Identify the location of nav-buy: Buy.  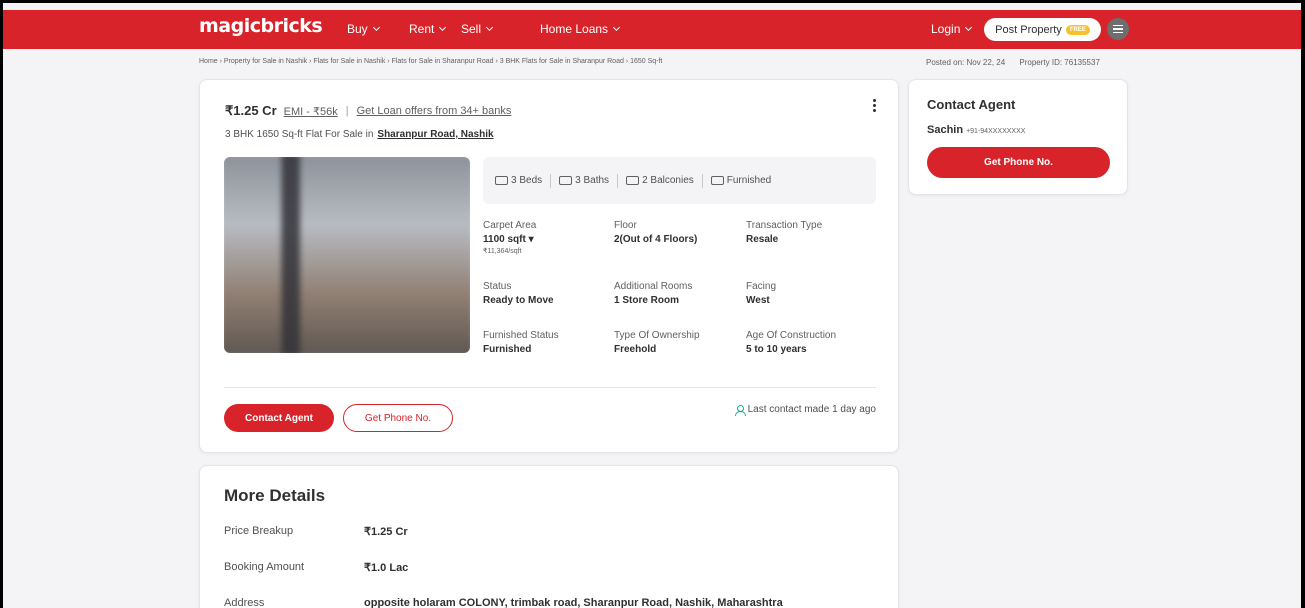
(363, 29).